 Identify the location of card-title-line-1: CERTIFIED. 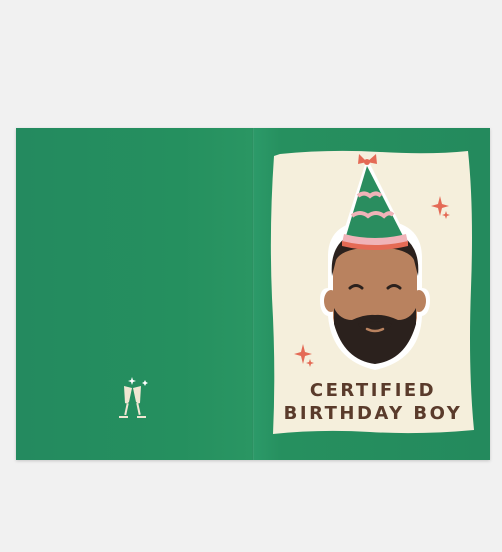
(373, 390).